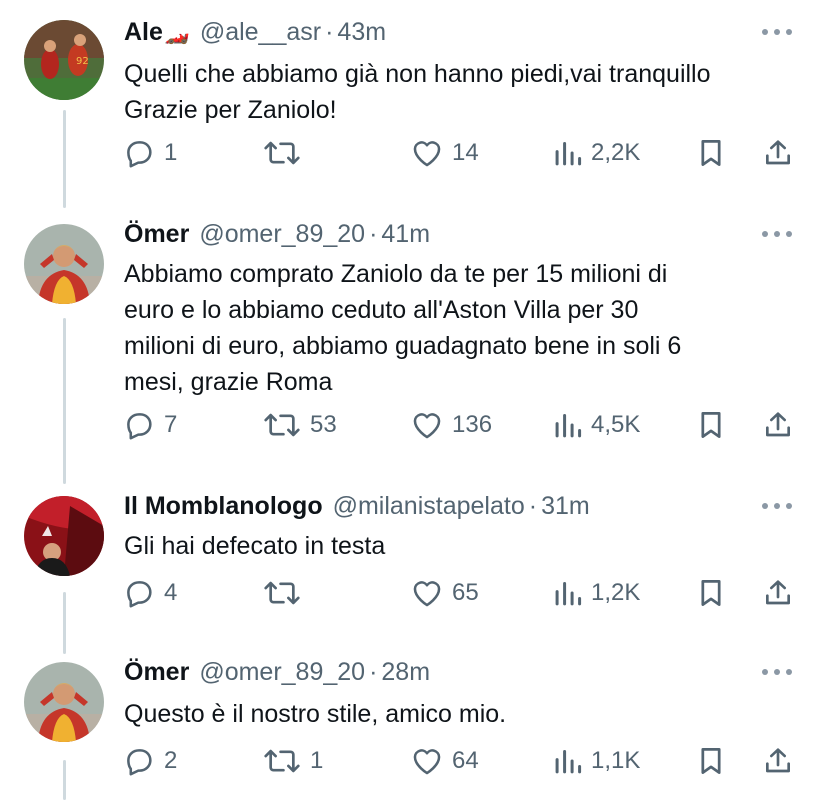 The image size is (822, 800). Describe the element at coordinates (82, 61) in the screenshot. I see `svg-text: 92` at that location.